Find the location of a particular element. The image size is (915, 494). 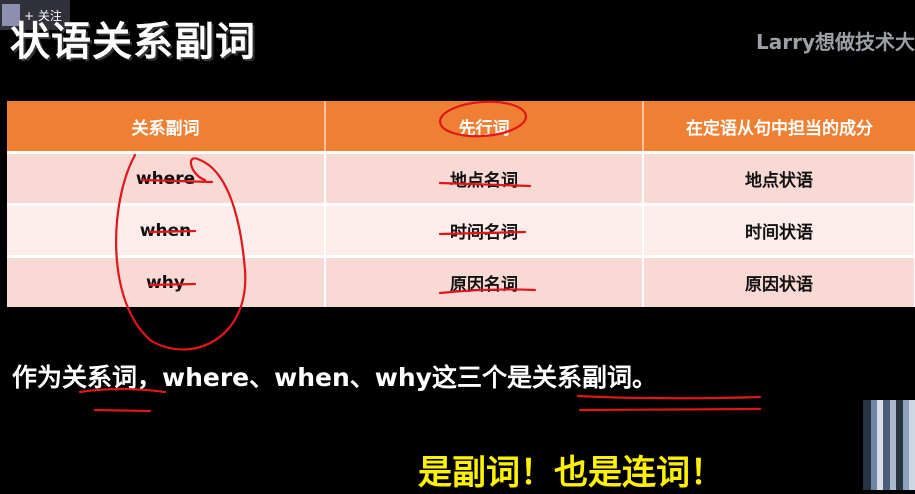

table-cell: 地点状语 is located at coordinates (779, 178).